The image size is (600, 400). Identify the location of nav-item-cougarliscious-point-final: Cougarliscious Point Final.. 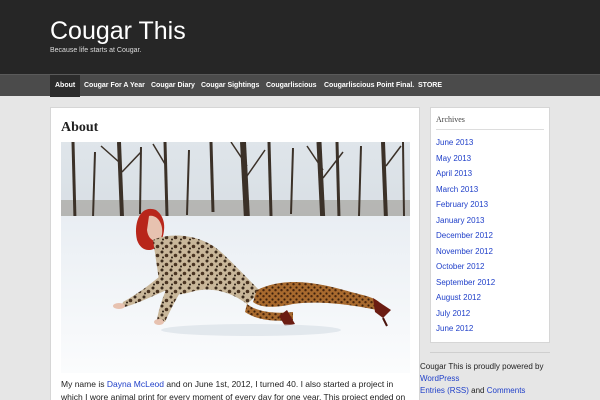
(369, 86).